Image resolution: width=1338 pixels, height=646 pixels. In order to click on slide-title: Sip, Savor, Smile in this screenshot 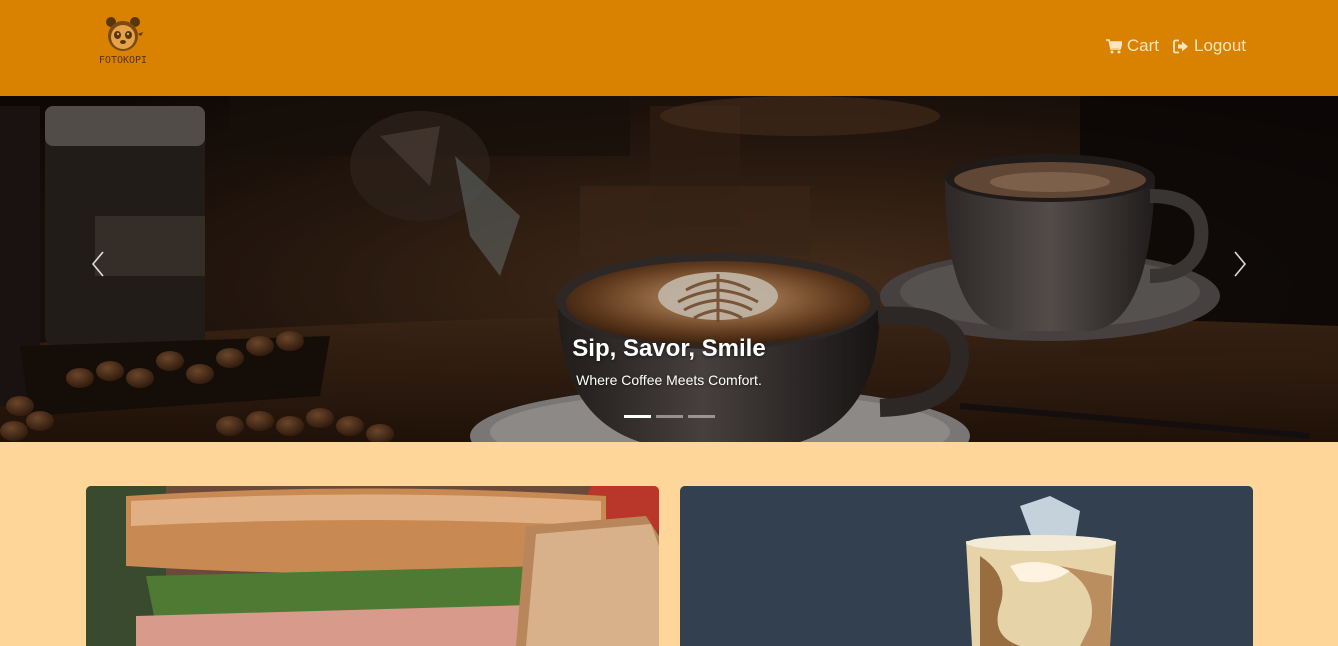, I will do `click(669, 348)`.